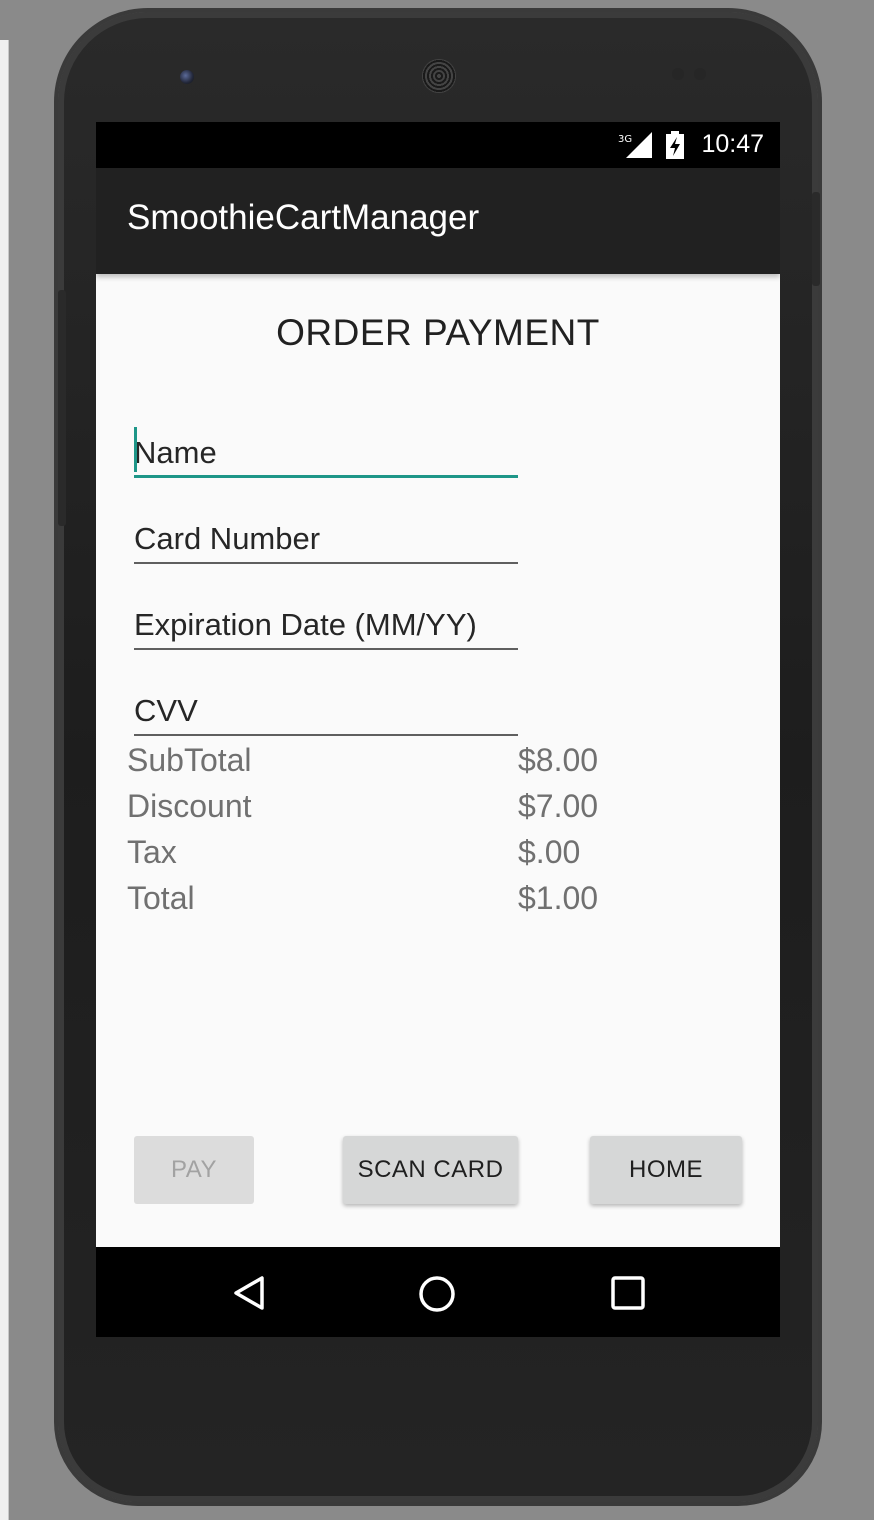 This screenshot has width=874, height=1520. What do you see at coordinates (187, 77) in the screenshot?
I see `front-camera-icon` at bounding box center [187, 77].